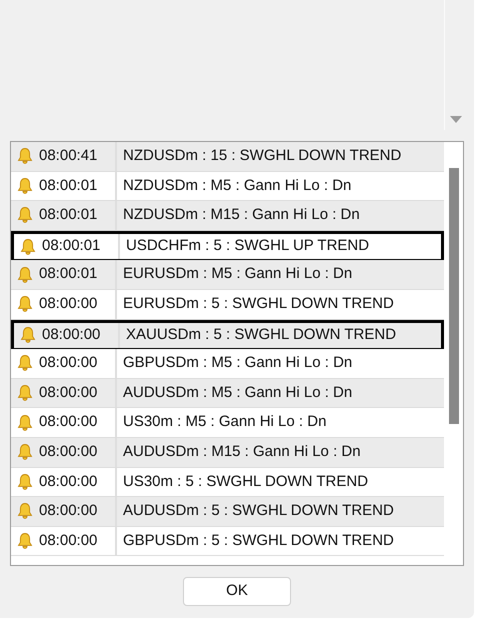 Image resolution: width=488 pixels, height=625 pixels. I want to click on alert-row: 08:00:00 AUDUSDm : M15 : Gann Hi Lo : Dn, so click(227, 453).